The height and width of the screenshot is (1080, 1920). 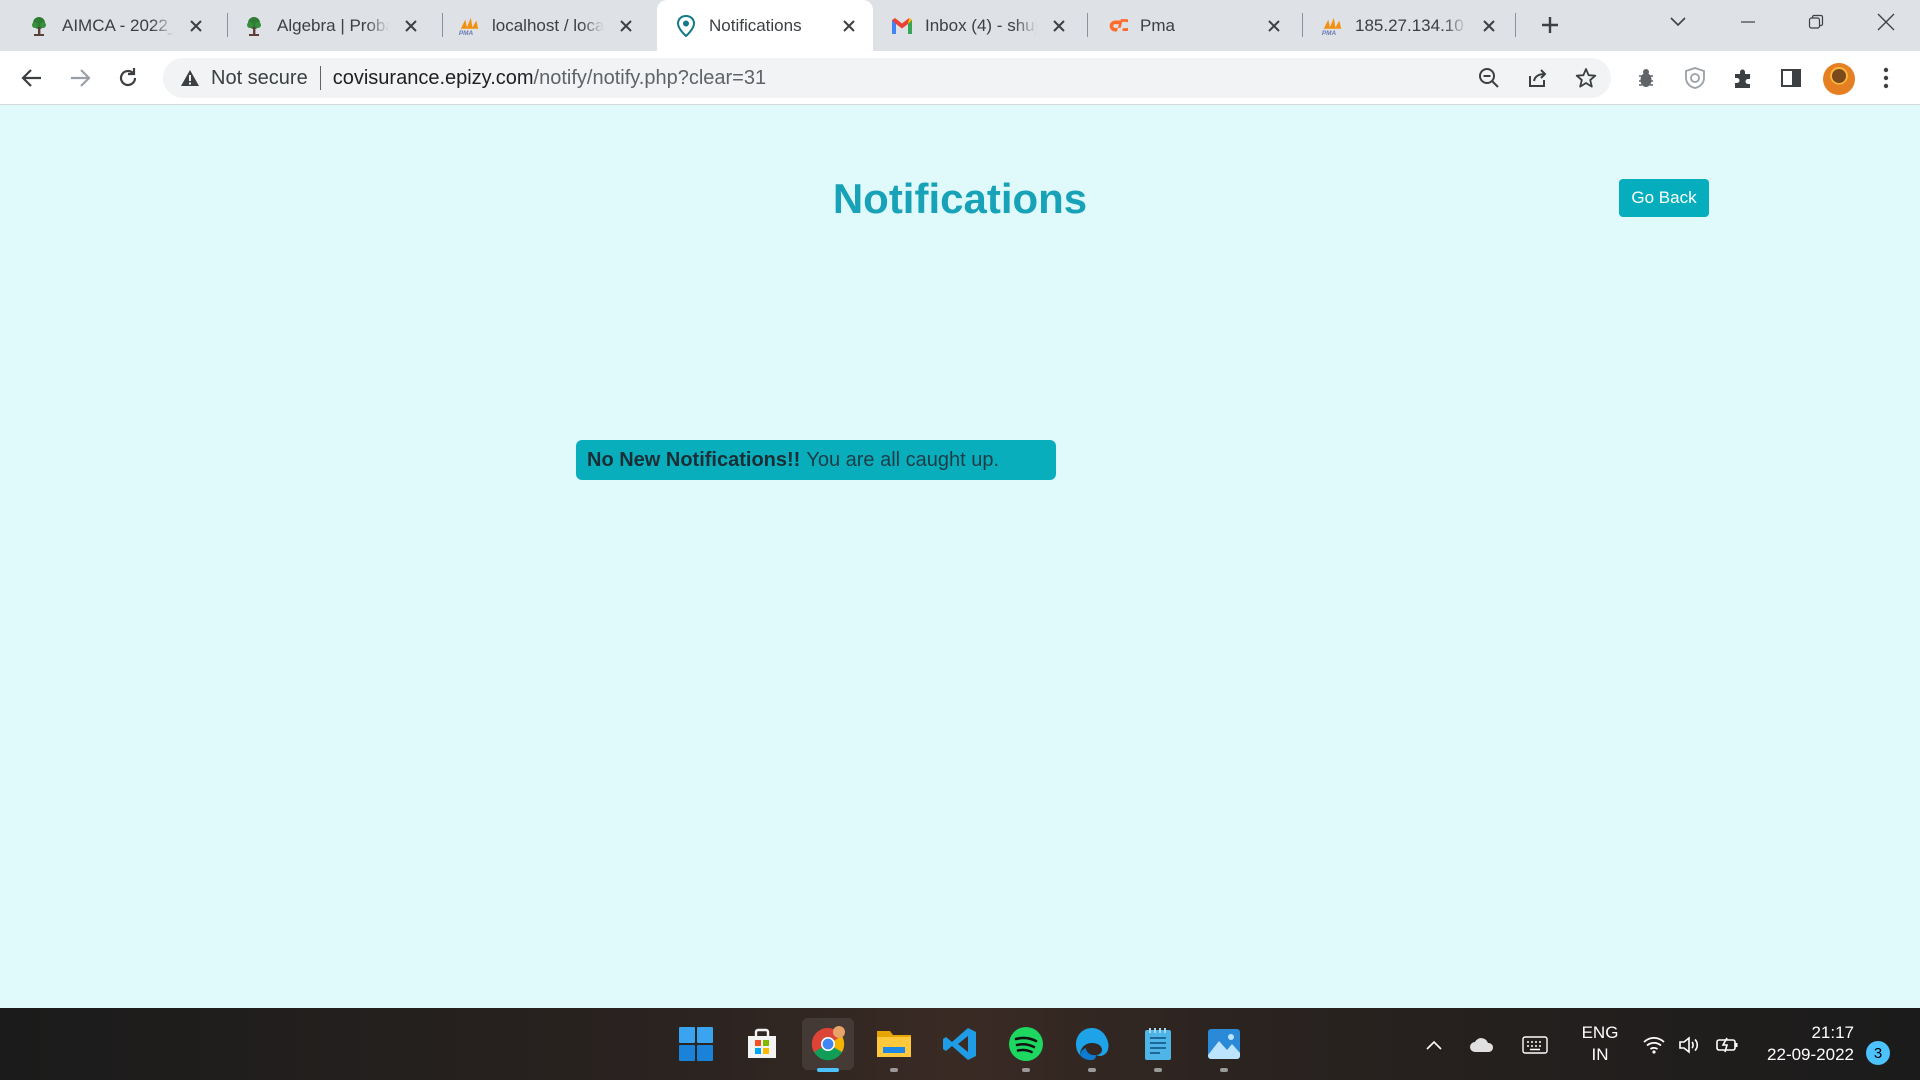 I want to click on taskbar-photos, so click(x=1224, y=1045).